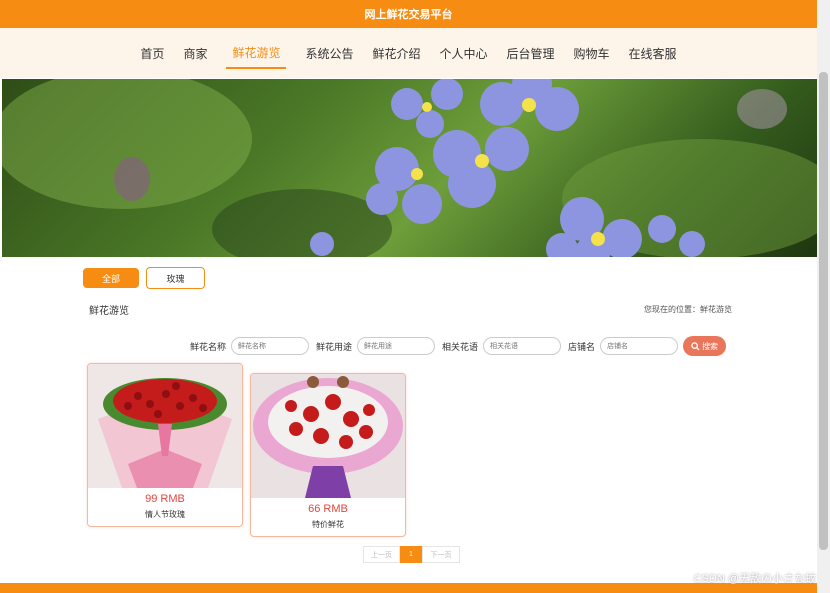 This screenshot has height=593, width=830. What do you see at coordinates (152, 53) in the screenshot?
I see `nav-item-home: 首页` at bounding box center [152, 53].